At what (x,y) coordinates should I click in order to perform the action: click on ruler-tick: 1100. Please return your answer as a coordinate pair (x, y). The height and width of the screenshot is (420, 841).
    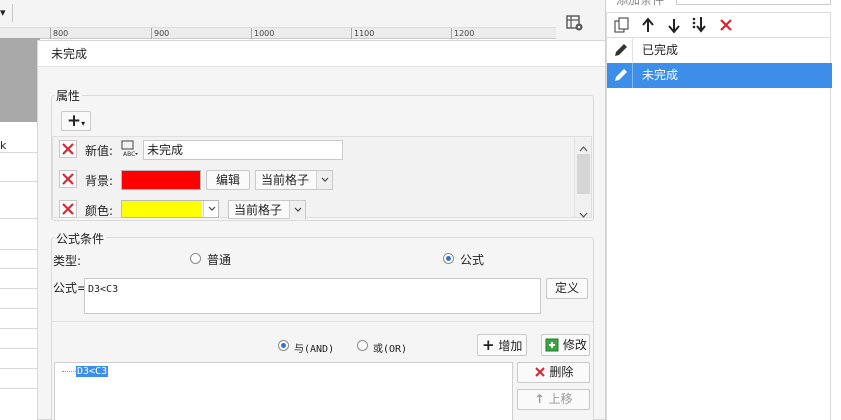
    Looking at the image, I should click on (362, 33).